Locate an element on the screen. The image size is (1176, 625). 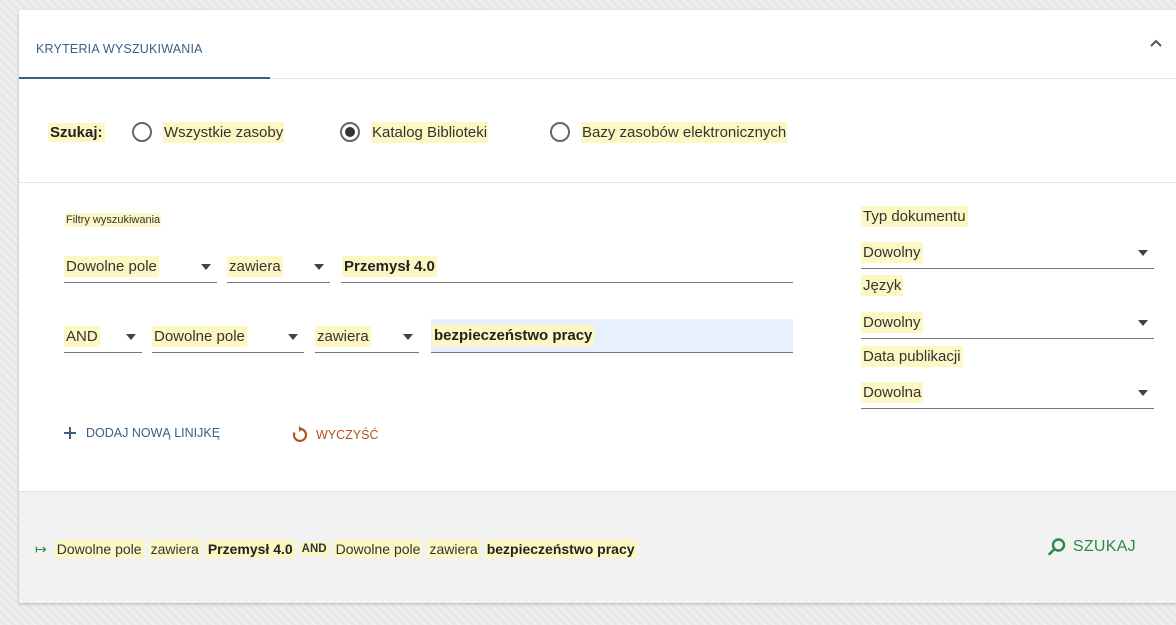
search-button: SZUKAJ is located at coordinates (1091, 547).